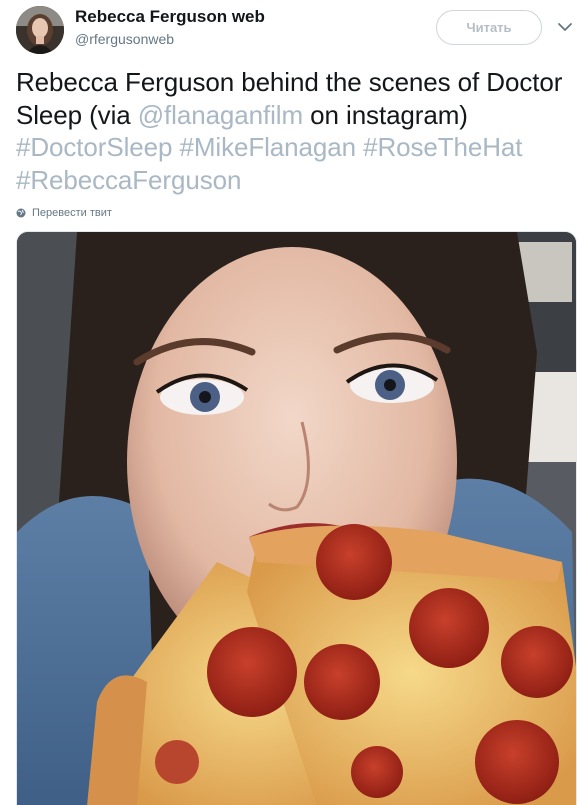 The height and width of the screenshot is (805, 582). Describe the element at coordinates (40, 30) in the screenshot. I see `avatar` at that location.